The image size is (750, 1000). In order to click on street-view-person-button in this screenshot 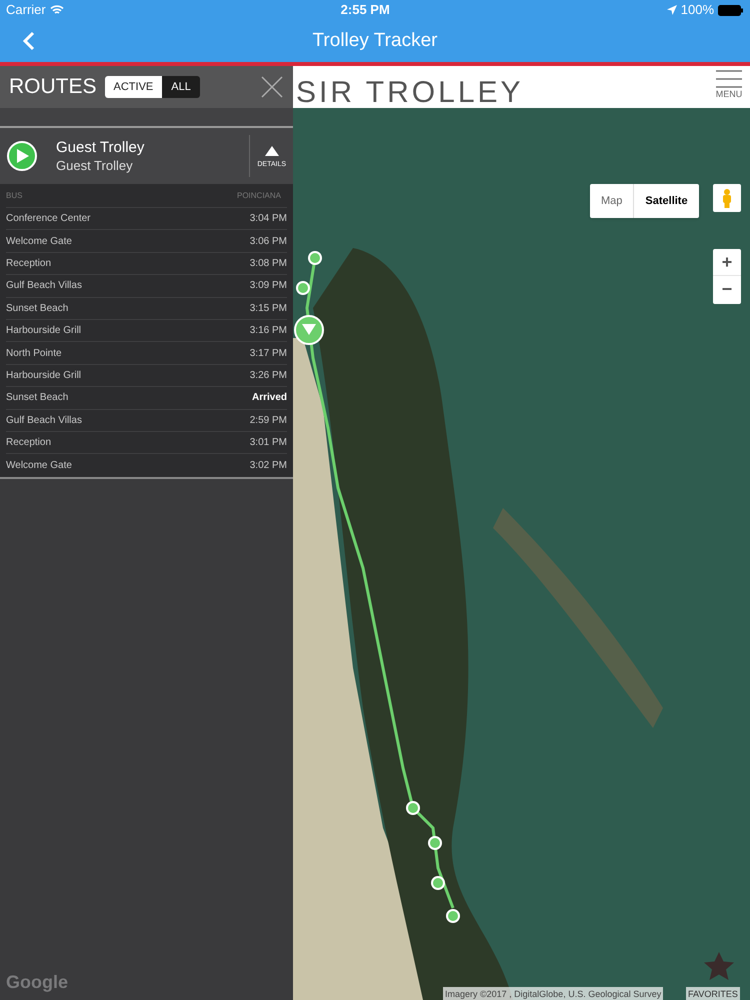, I will do `click(727, 198)`.